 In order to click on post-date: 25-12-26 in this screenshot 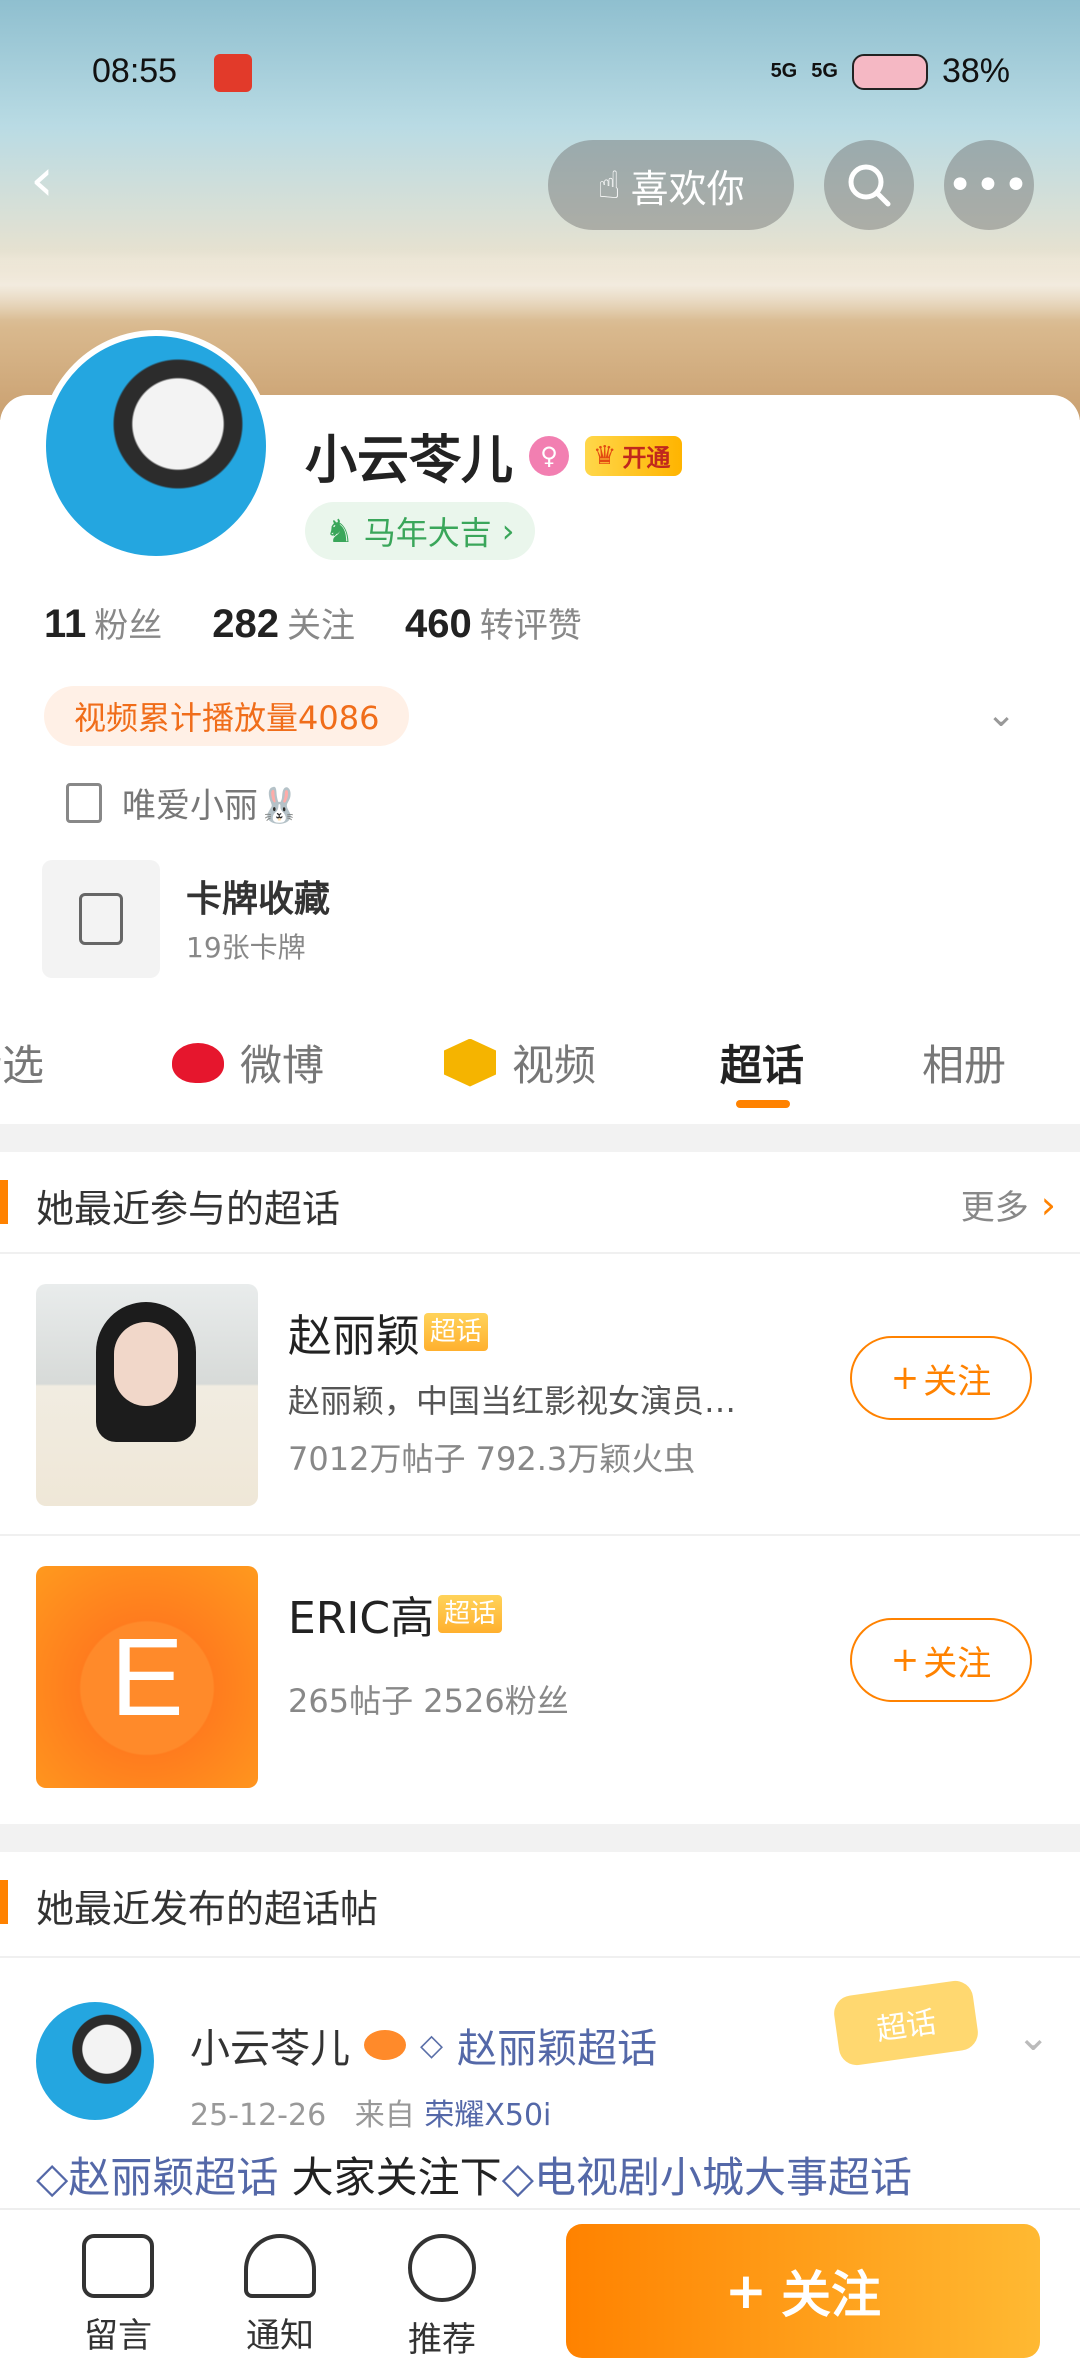, I will do `click(258, 2115)`.